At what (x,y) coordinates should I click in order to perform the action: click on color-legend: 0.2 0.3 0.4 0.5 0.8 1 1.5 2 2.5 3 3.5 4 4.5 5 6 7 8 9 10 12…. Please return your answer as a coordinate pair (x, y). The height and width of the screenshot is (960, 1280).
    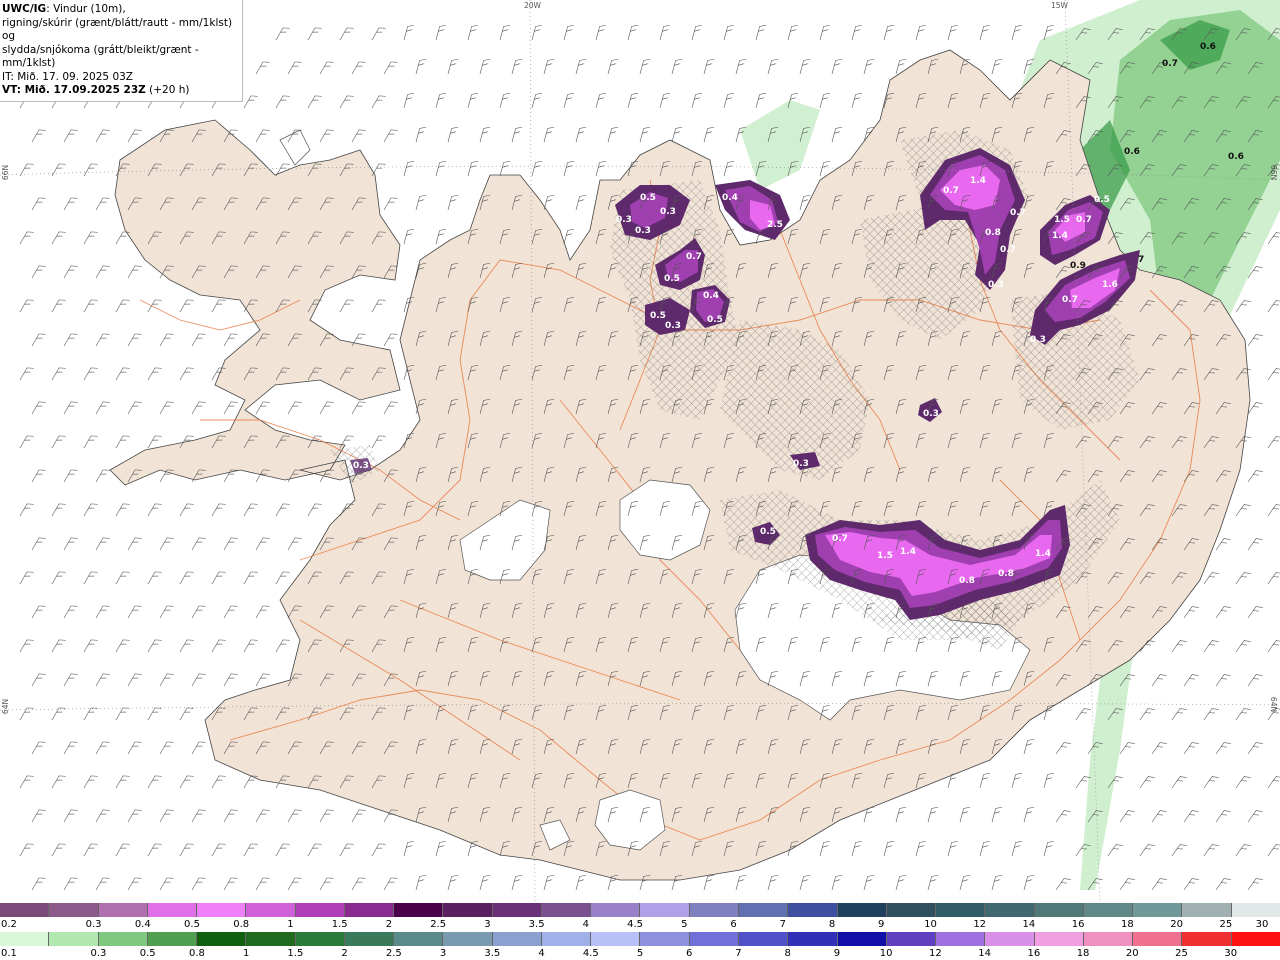
    Looking at the image, I should click on (640, 931).